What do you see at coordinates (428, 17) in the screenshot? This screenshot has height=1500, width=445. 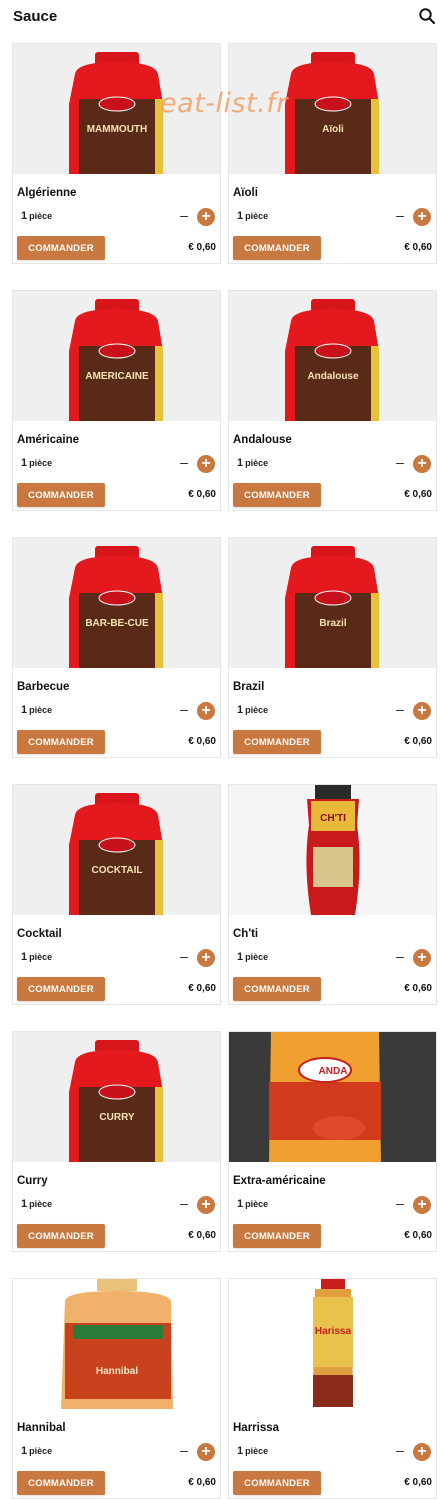 I see `search-icon` at bounding box center [428, 17].